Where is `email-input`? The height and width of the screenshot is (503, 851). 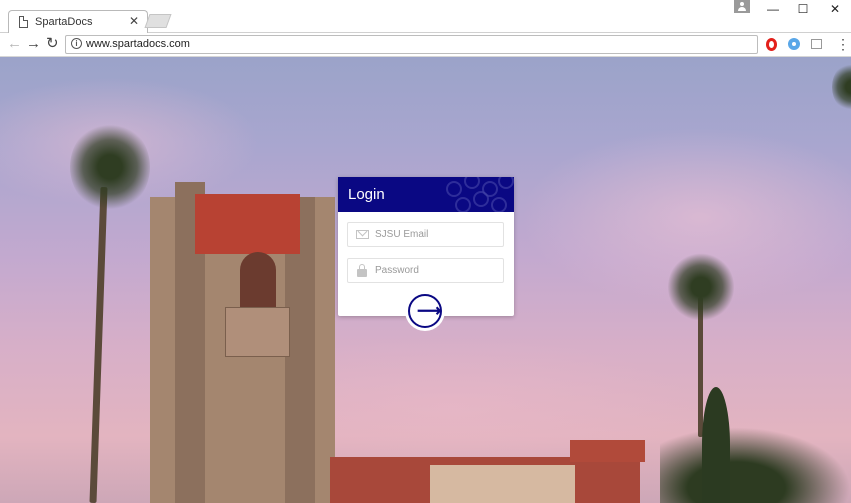 email-input is located at coordinates (437, 234).